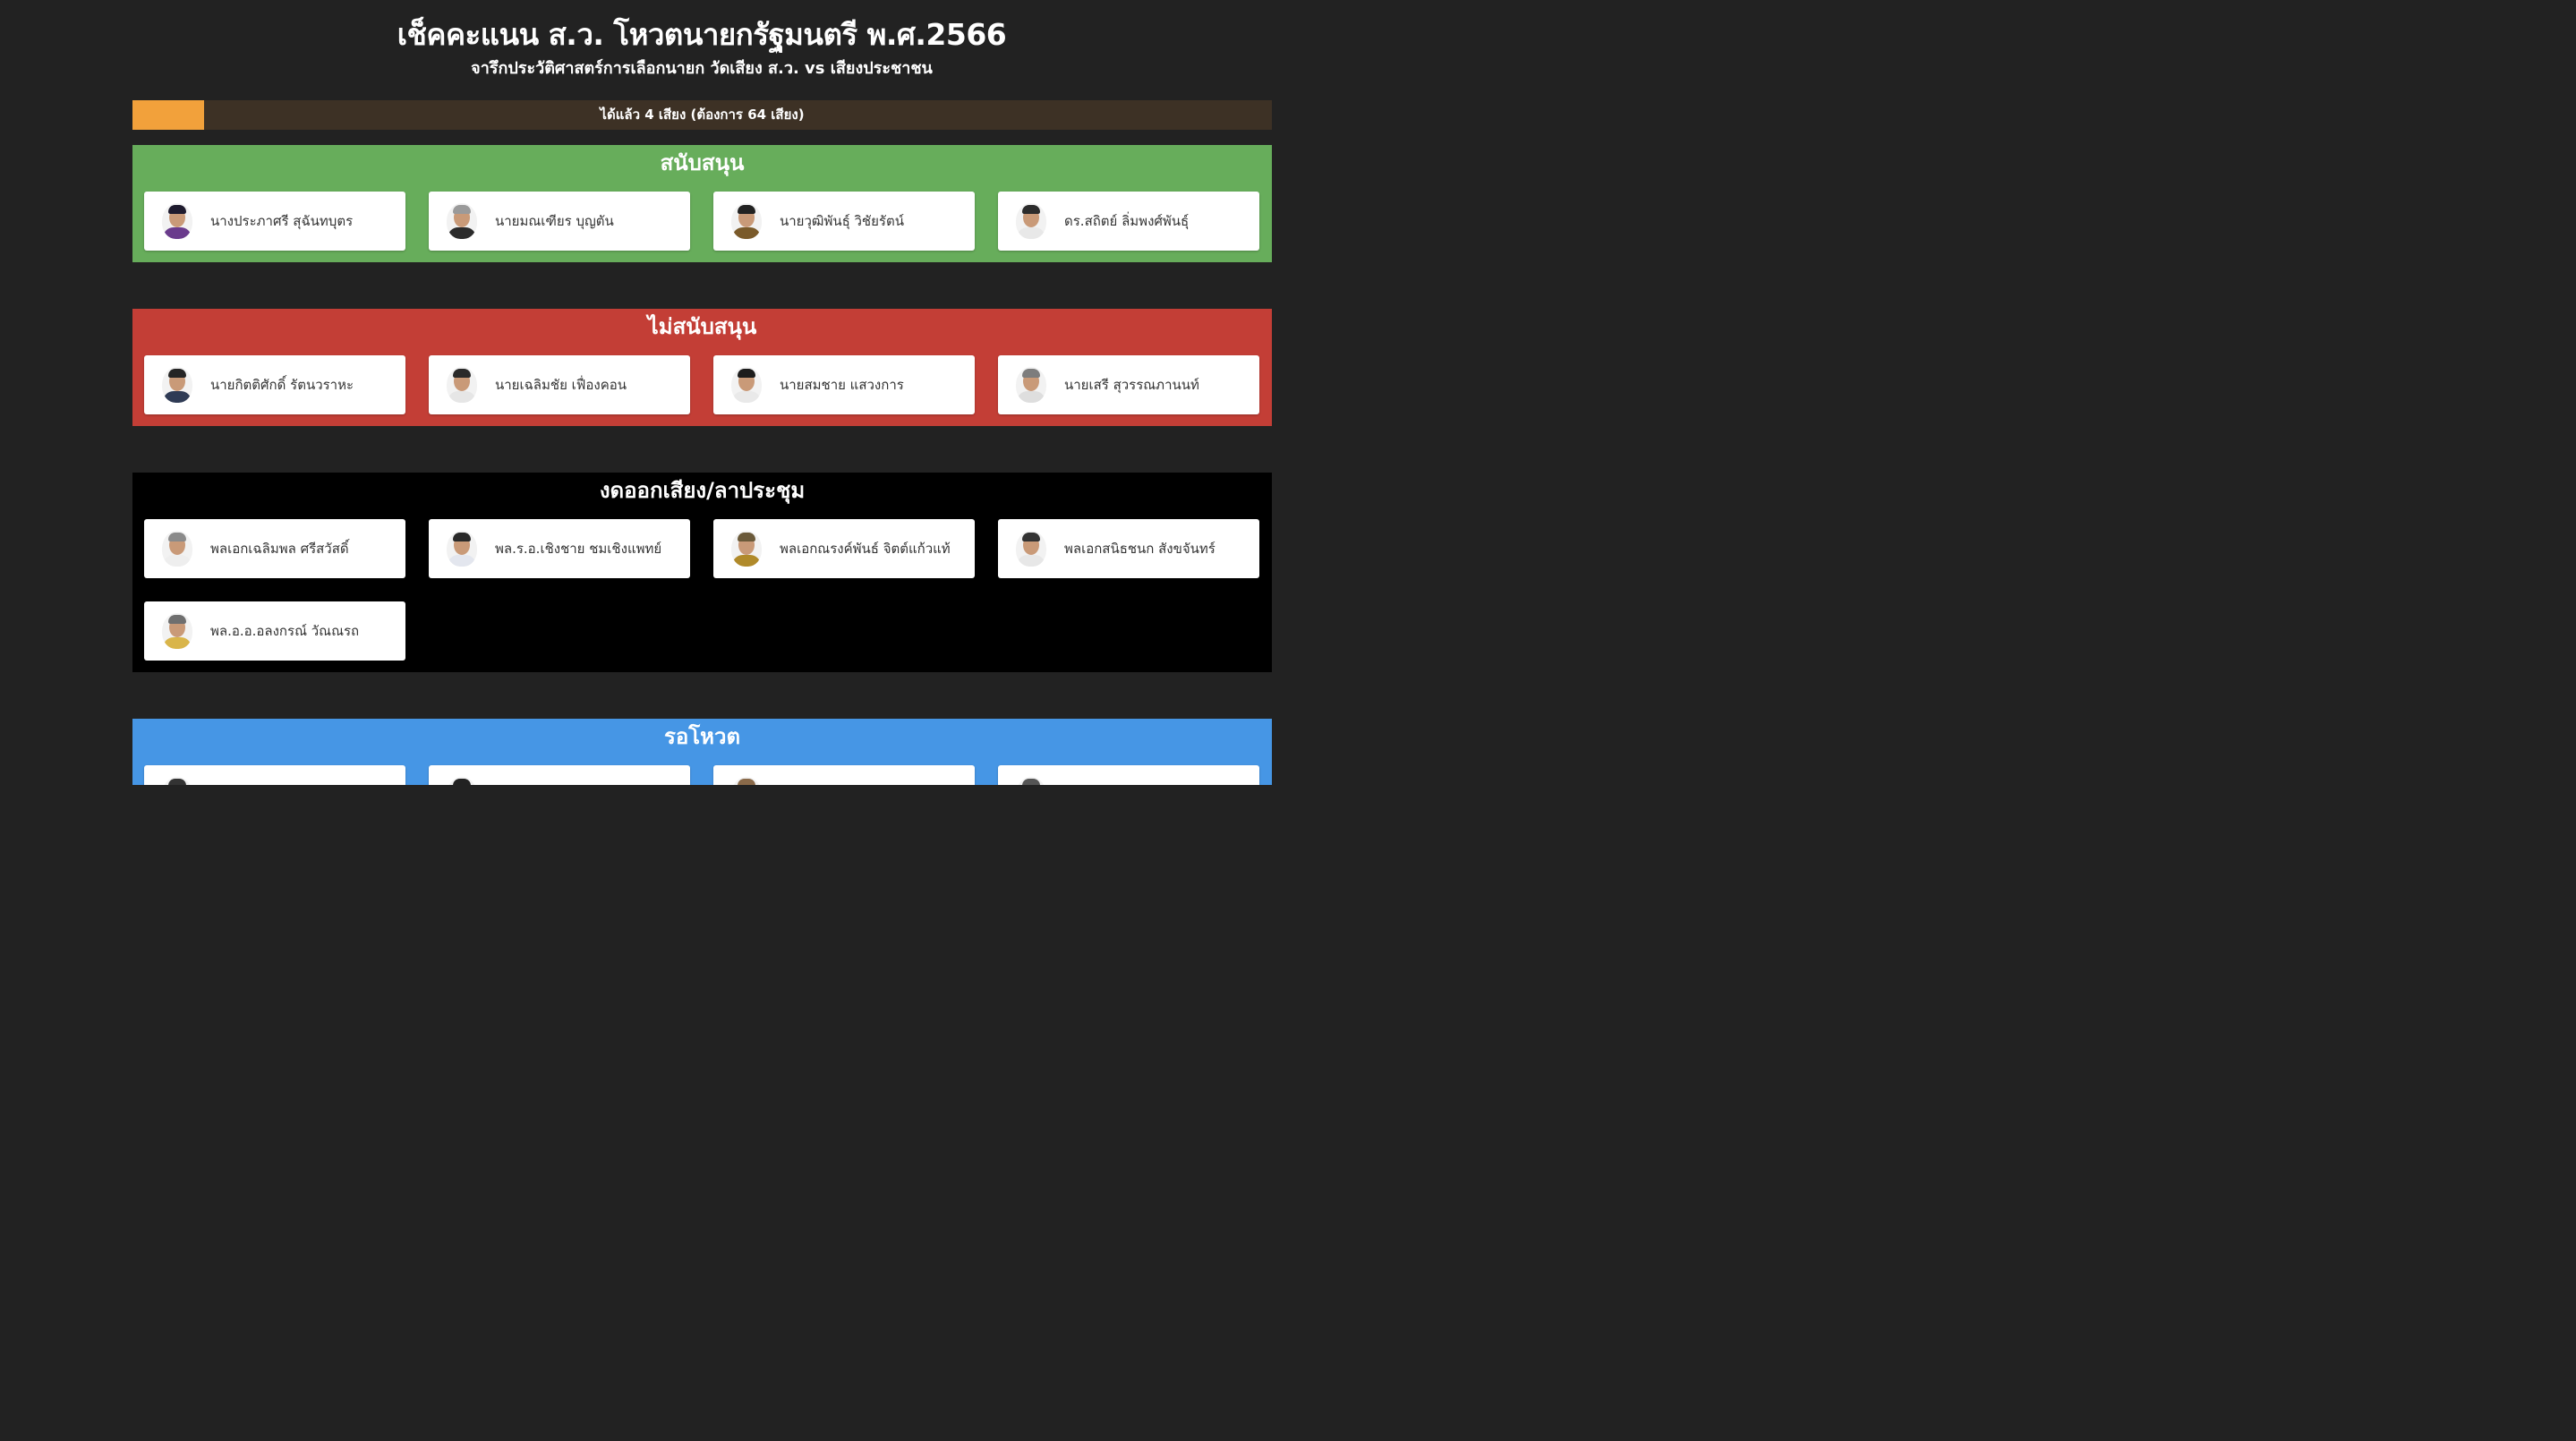 Image resolution: width=2576 pixels, height=1441 pixels. What do you see at coordinates (279, 549) in the screenshot?
I see `member-name: พลเอกเฉลิมพล ศรีสวัสดิ์` at bounding box center [279, 549].